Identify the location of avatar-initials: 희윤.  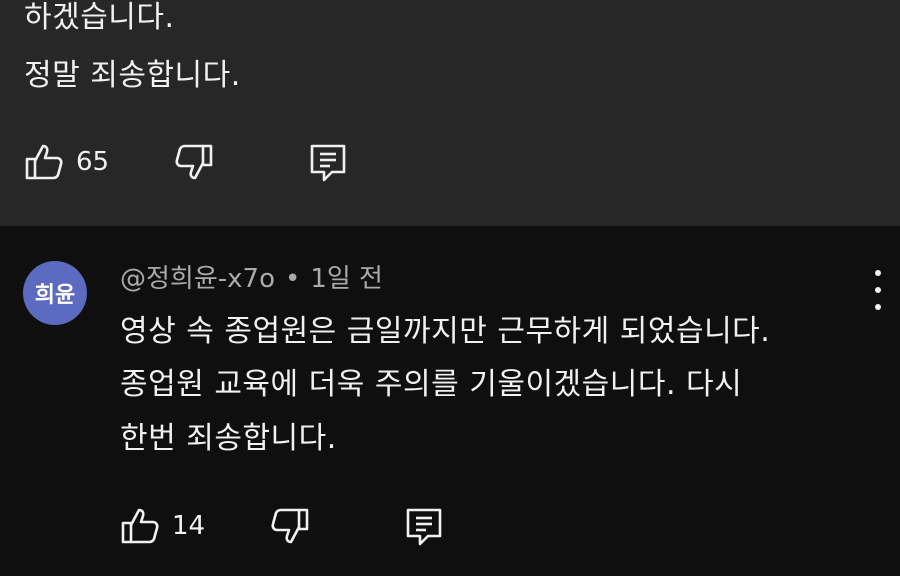
(55, 295).